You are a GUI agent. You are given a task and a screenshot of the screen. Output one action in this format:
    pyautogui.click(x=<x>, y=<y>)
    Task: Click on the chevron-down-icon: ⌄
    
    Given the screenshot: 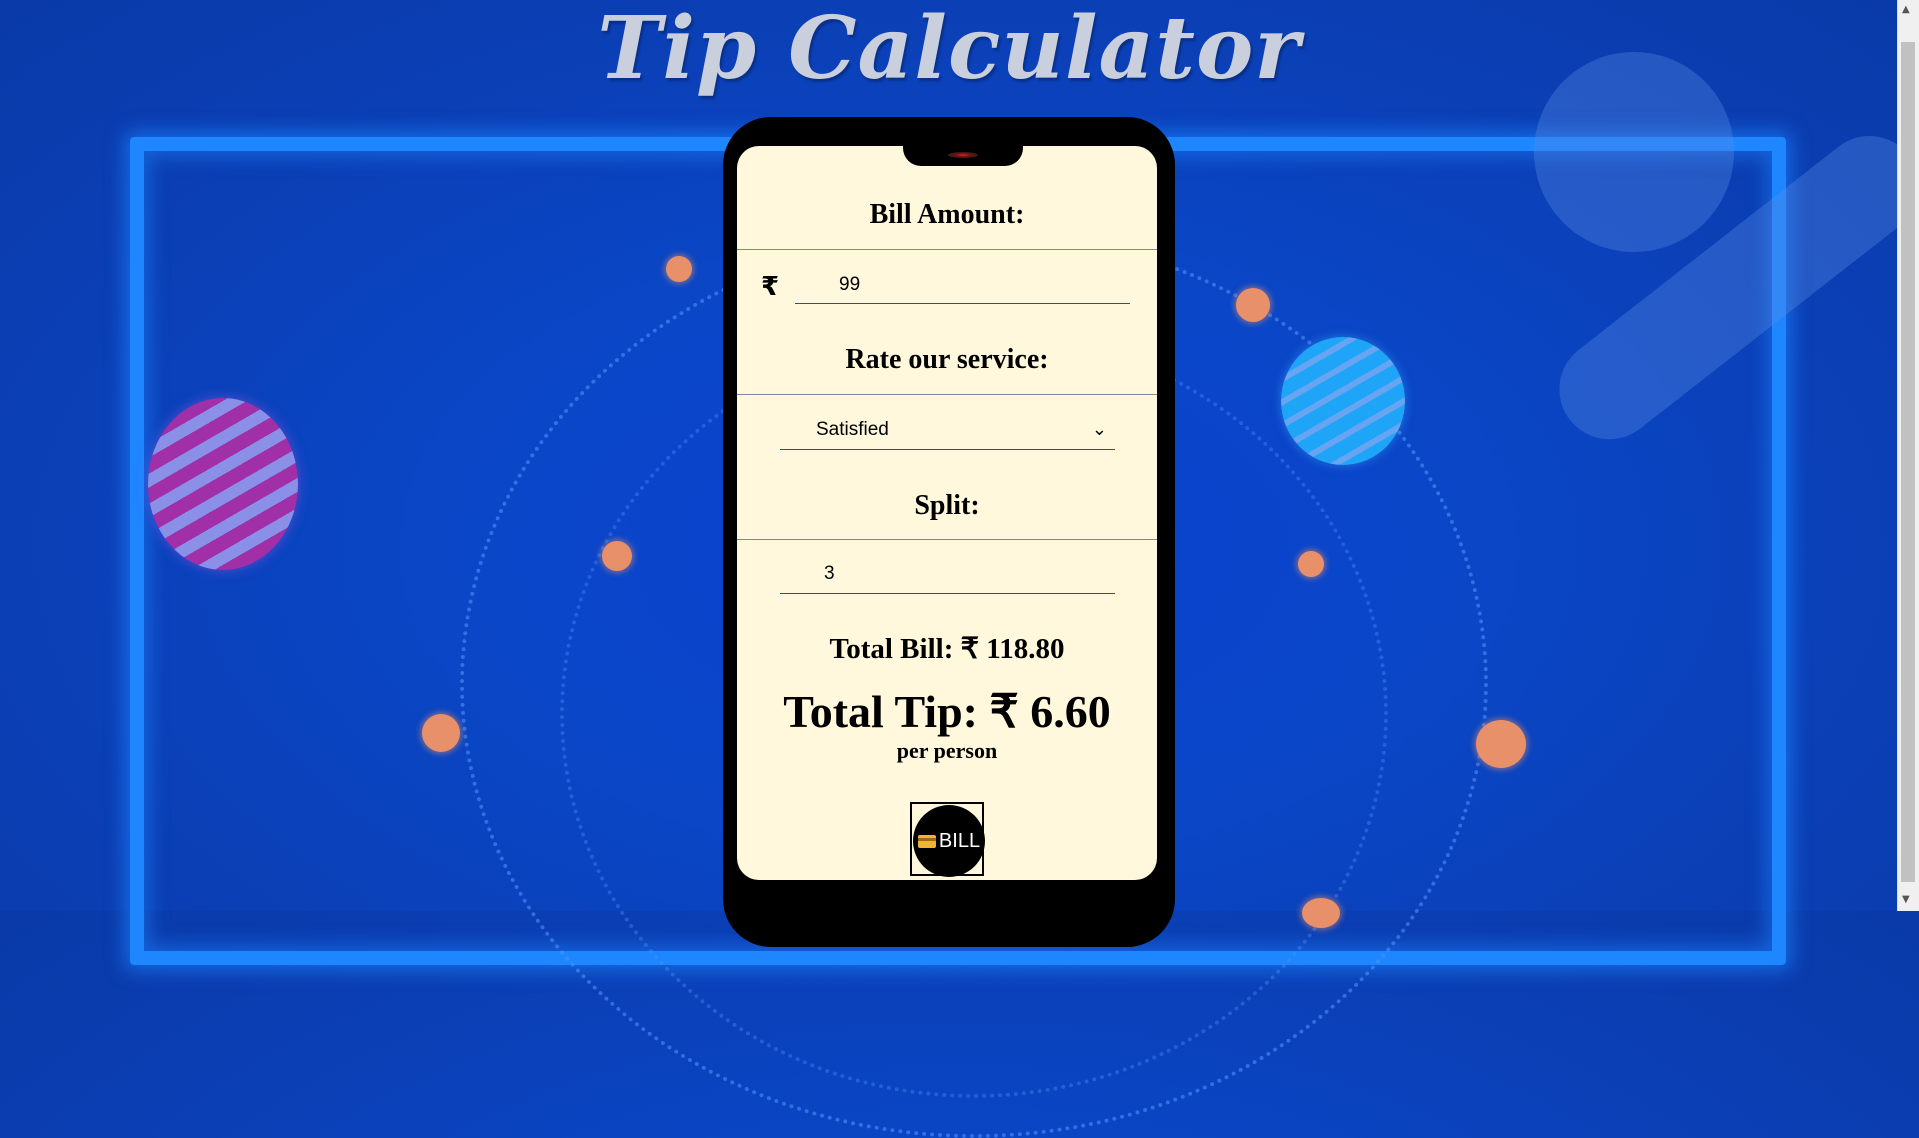 What is the action you would take?
    pyautogui.click(x=1099, y=429)
    